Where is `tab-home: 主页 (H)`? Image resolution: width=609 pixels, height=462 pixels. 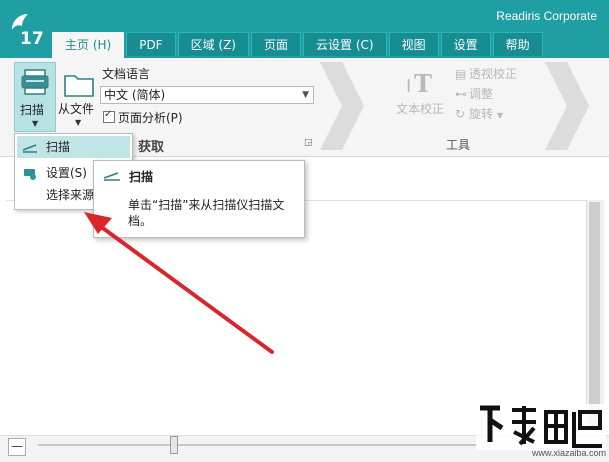 tab-home: 主页 (H) is located at coordinates (88, 45).